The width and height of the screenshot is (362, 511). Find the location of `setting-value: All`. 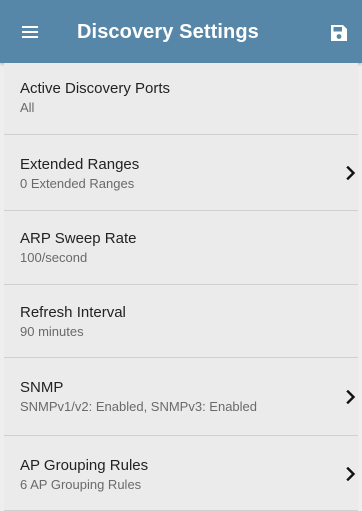

setting-value: All is located at coordinates (27, 107).